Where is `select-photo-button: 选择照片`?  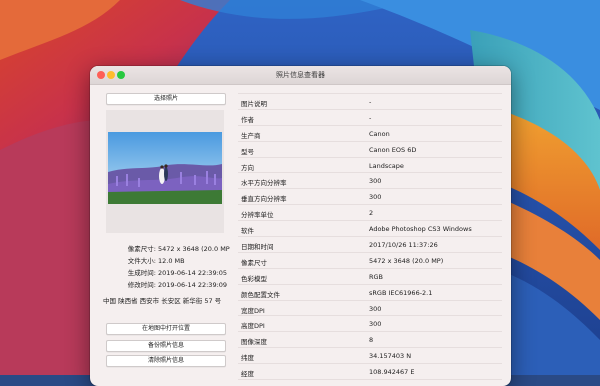 select-photo-button: 选择照片 is located at coordinates (166, 99).